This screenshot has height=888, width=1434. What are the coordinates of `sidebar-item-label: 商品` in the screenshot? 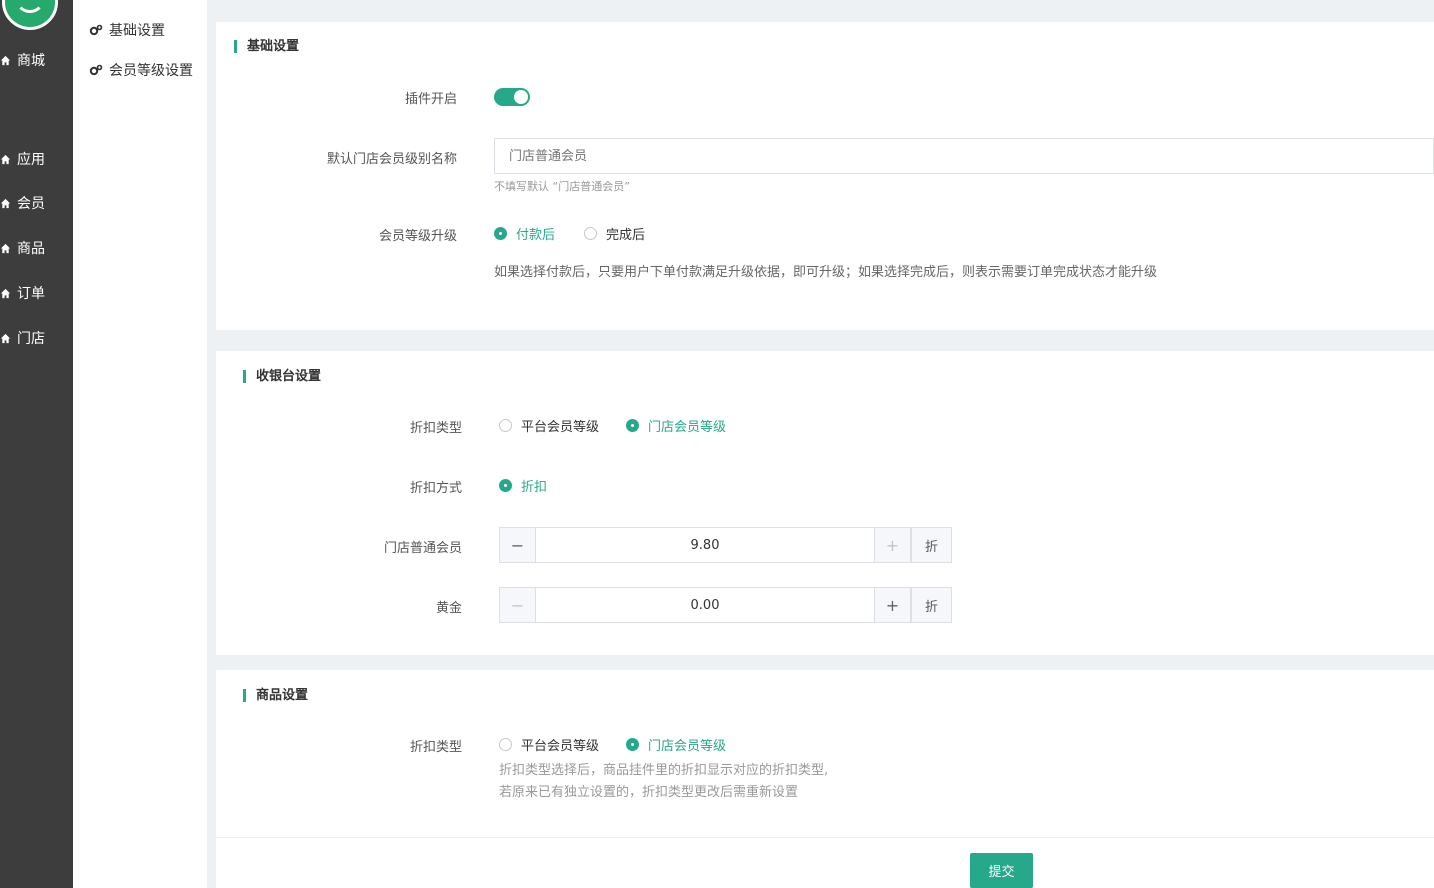 It's located at (31, 249).